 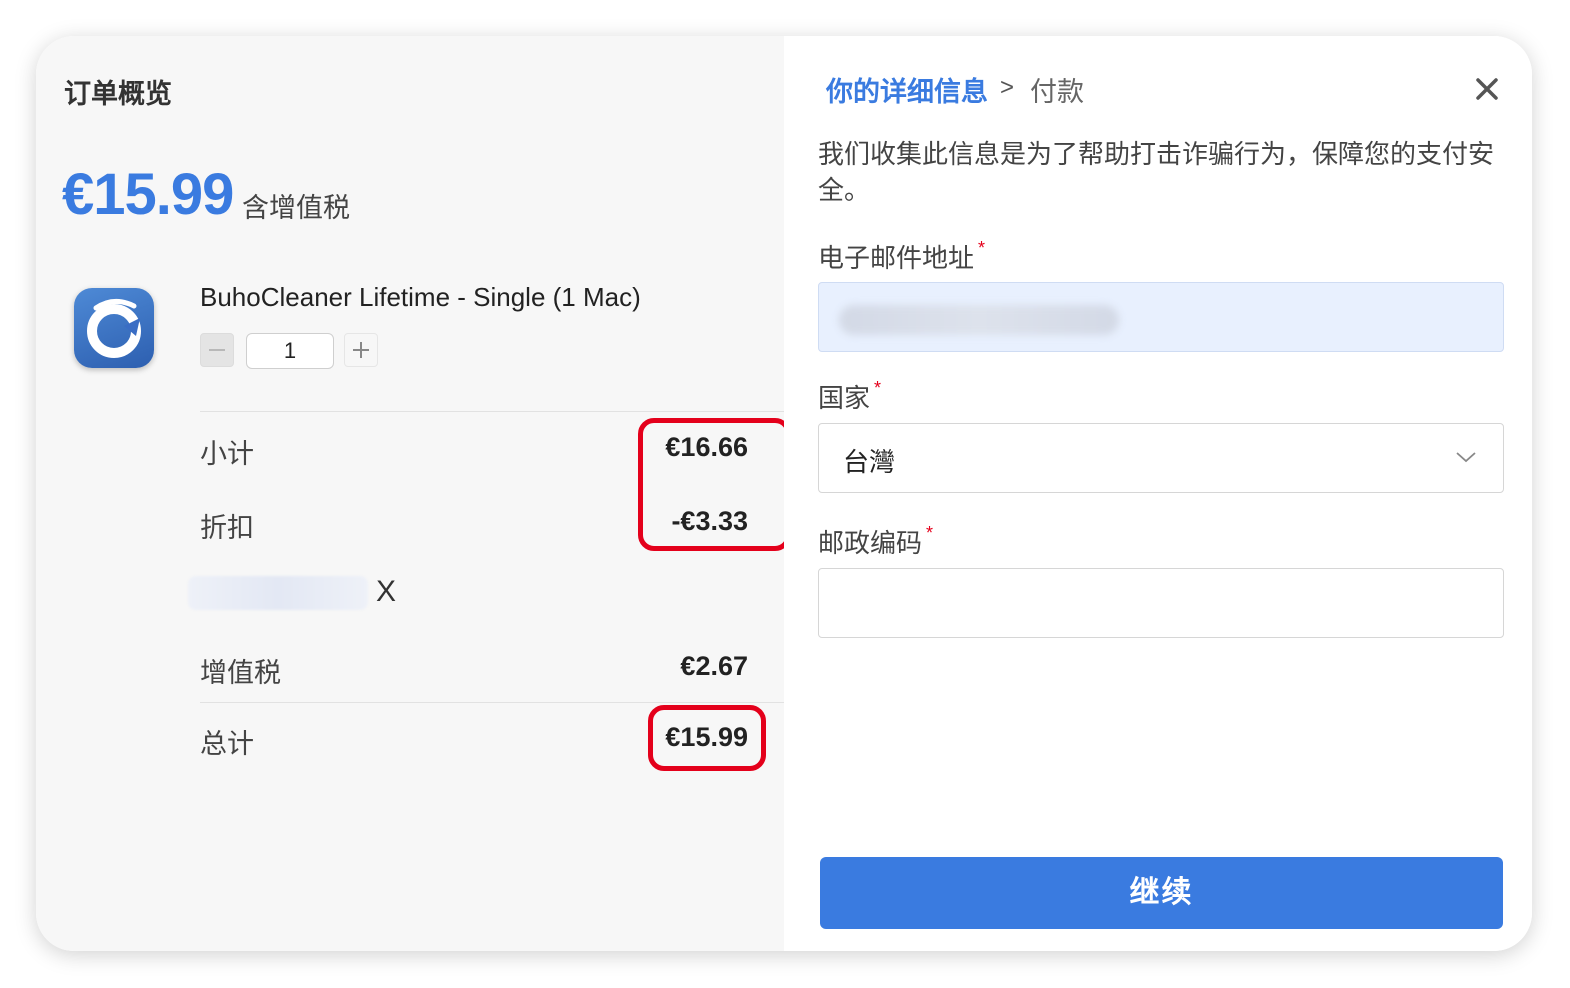 What do you see at coordinates (391, 592) in the screenshot?
I see `remove-coupon-button: X` at bounding box center [391, 592].